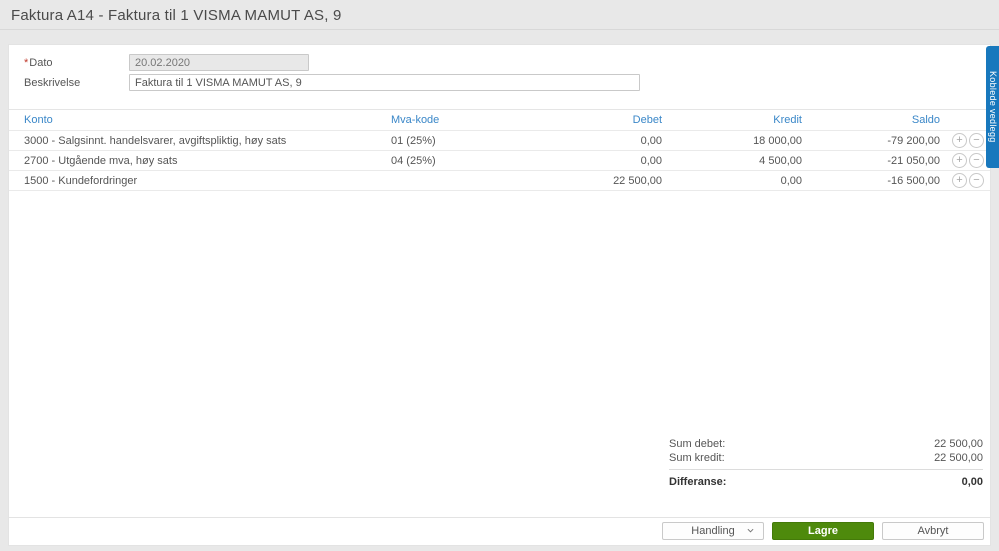 This screenshot has width=999, height=551. Describe the element at coordinates (780, 160) in the screenshot. I see `cell-kredit: 4 500,00` at that location.